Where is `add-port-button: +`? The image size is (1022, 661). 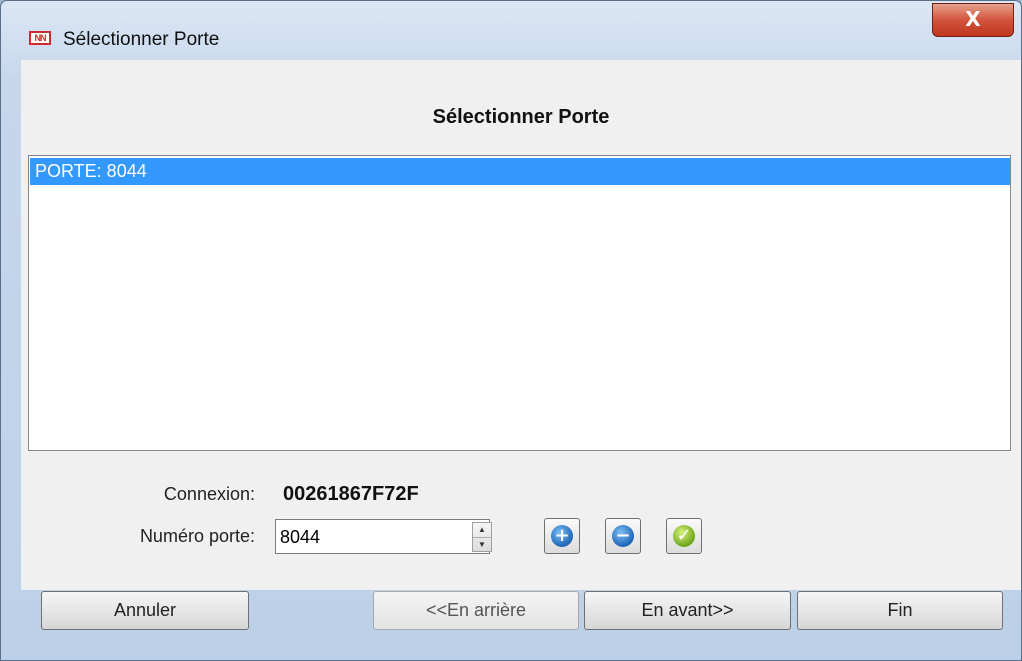
add-port-button: + is located at coordinates (562, 536).